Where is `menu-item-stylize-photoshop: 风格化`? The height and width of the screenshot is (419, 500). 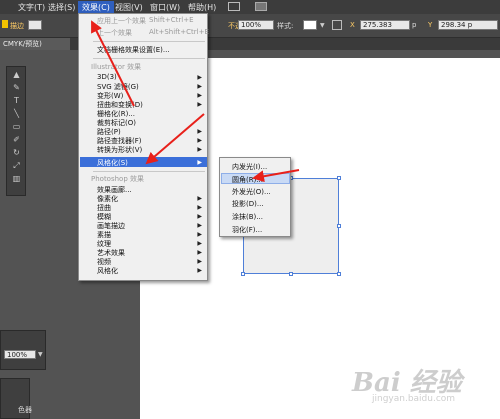 menu-item-stylize-photoshop: 风格化 is located at coordinates (107, 271).